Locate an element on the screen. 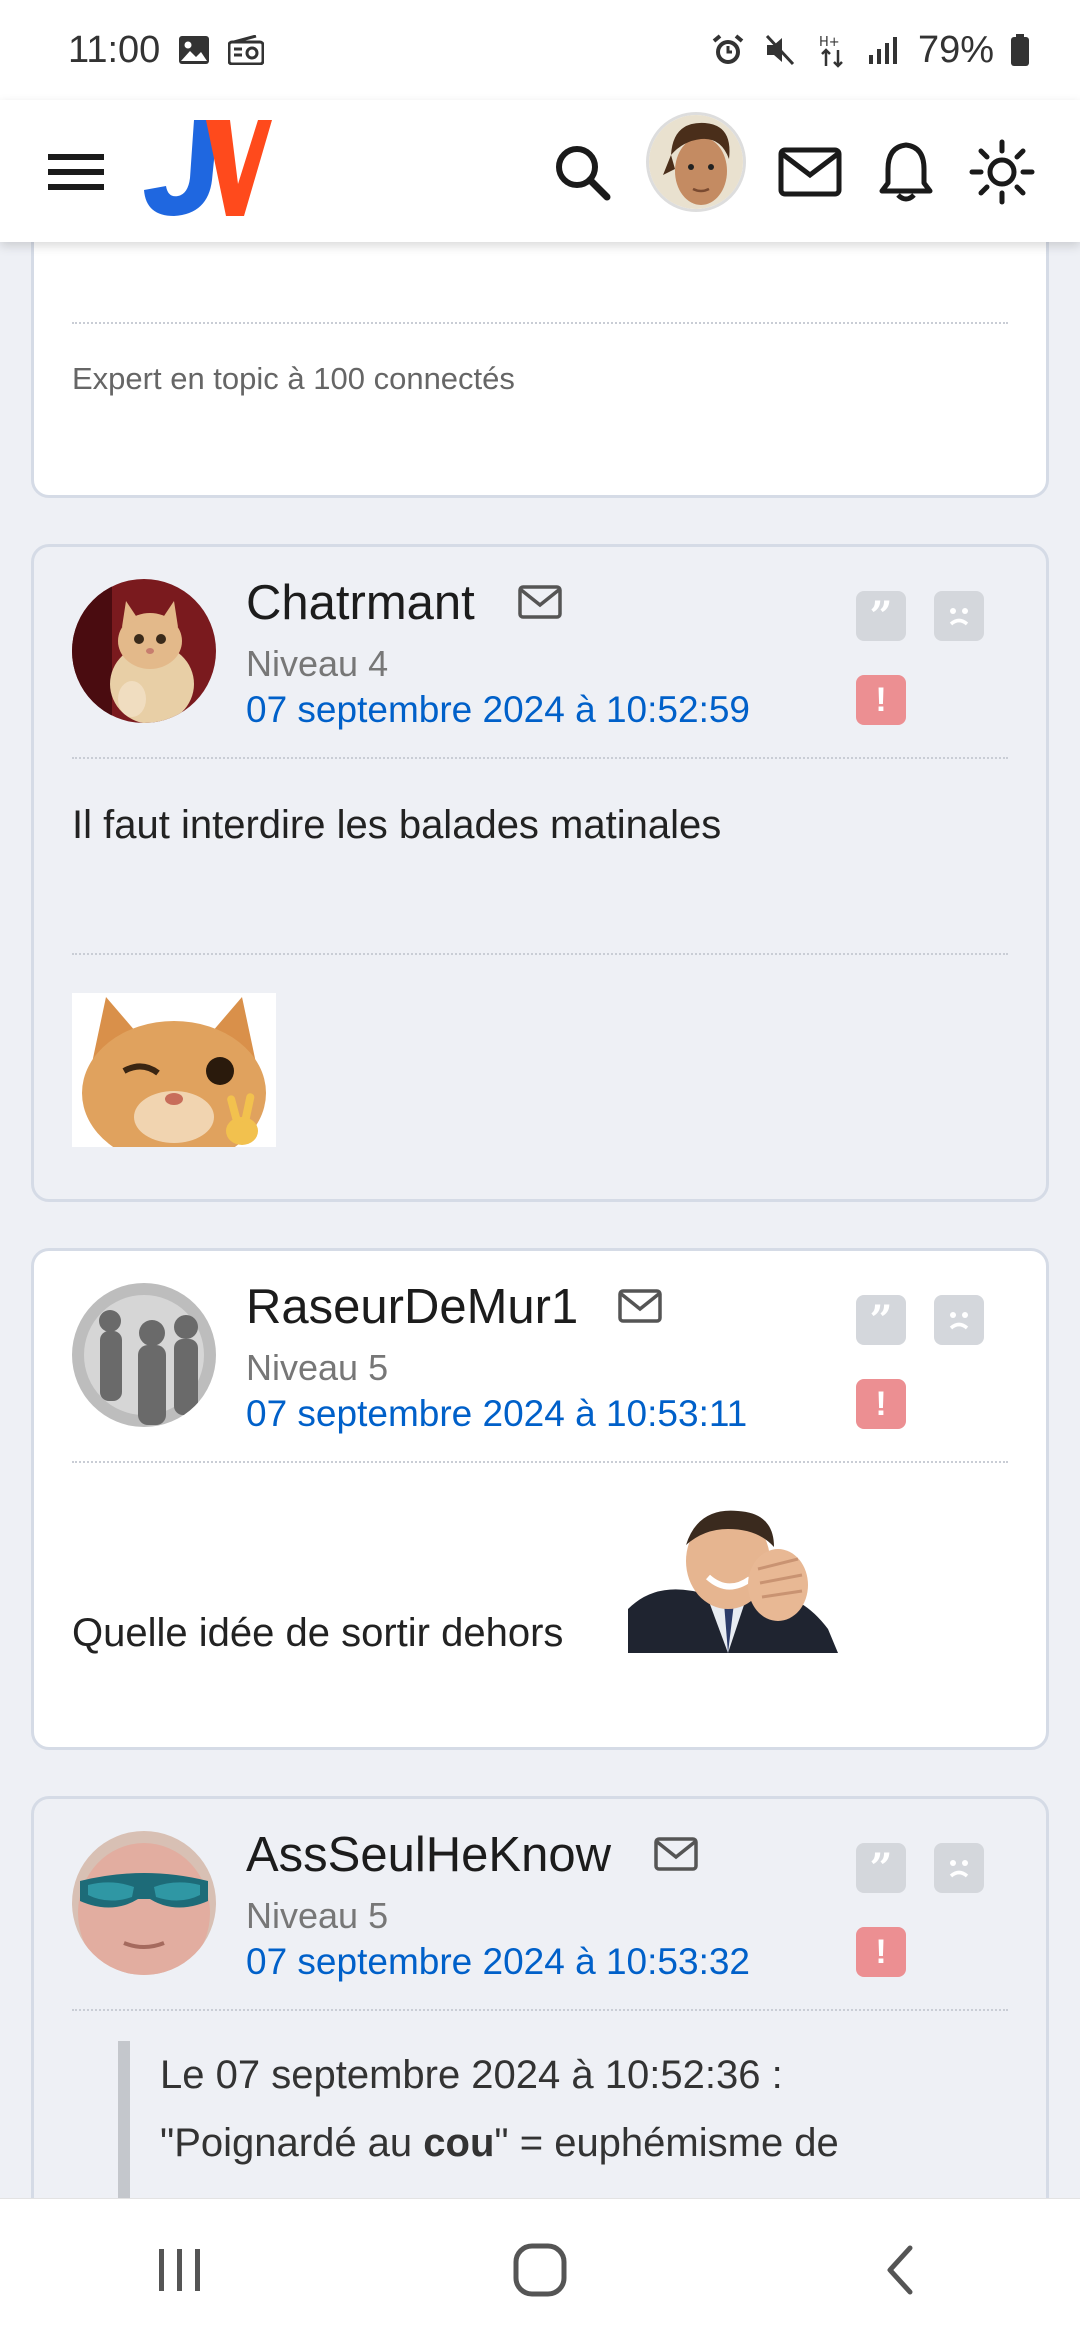 This screenshot has height=2340, width=1080. quote-text-start: "Poignardé au is located at coordinates (292, 2143).